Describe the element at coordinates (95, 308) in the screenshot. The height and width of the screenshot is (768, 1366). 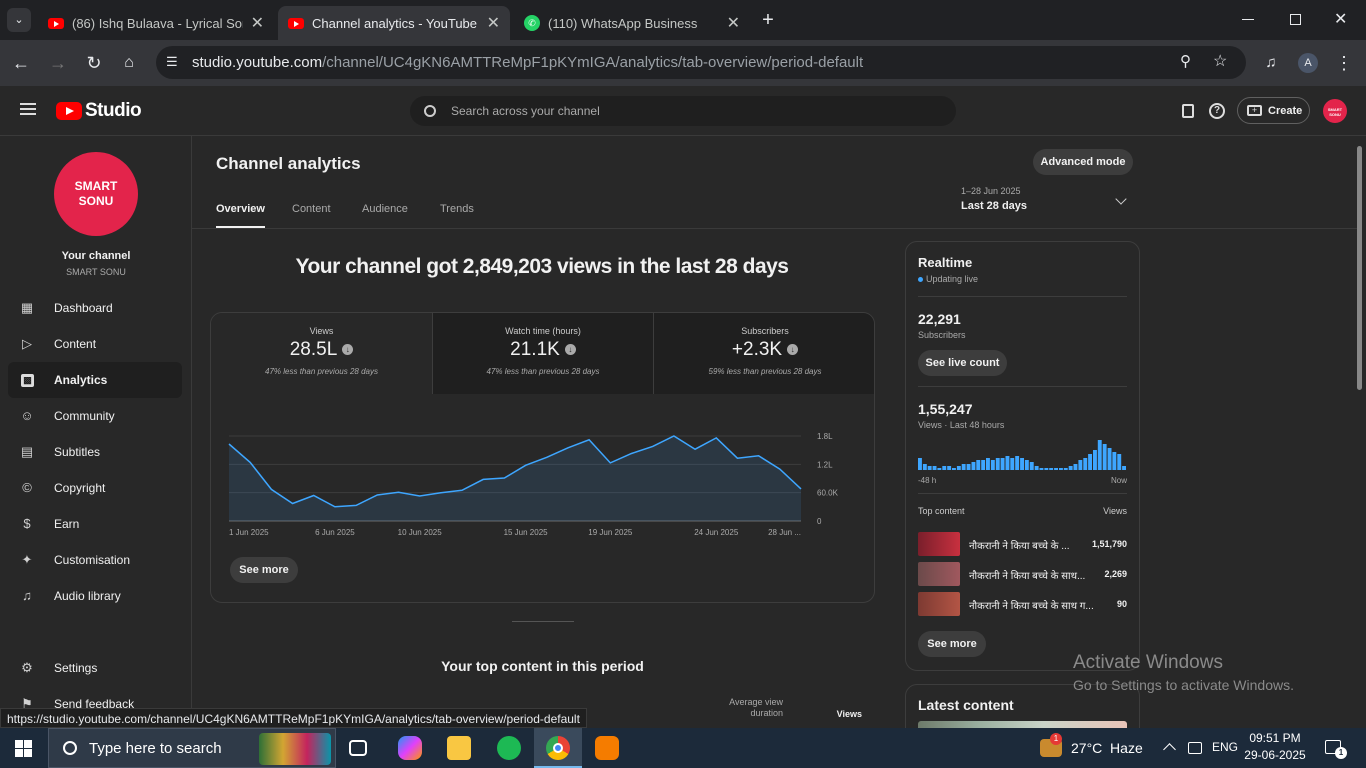
I see `sidebar-item-dashboard: ▦ Dashboard` at that location.